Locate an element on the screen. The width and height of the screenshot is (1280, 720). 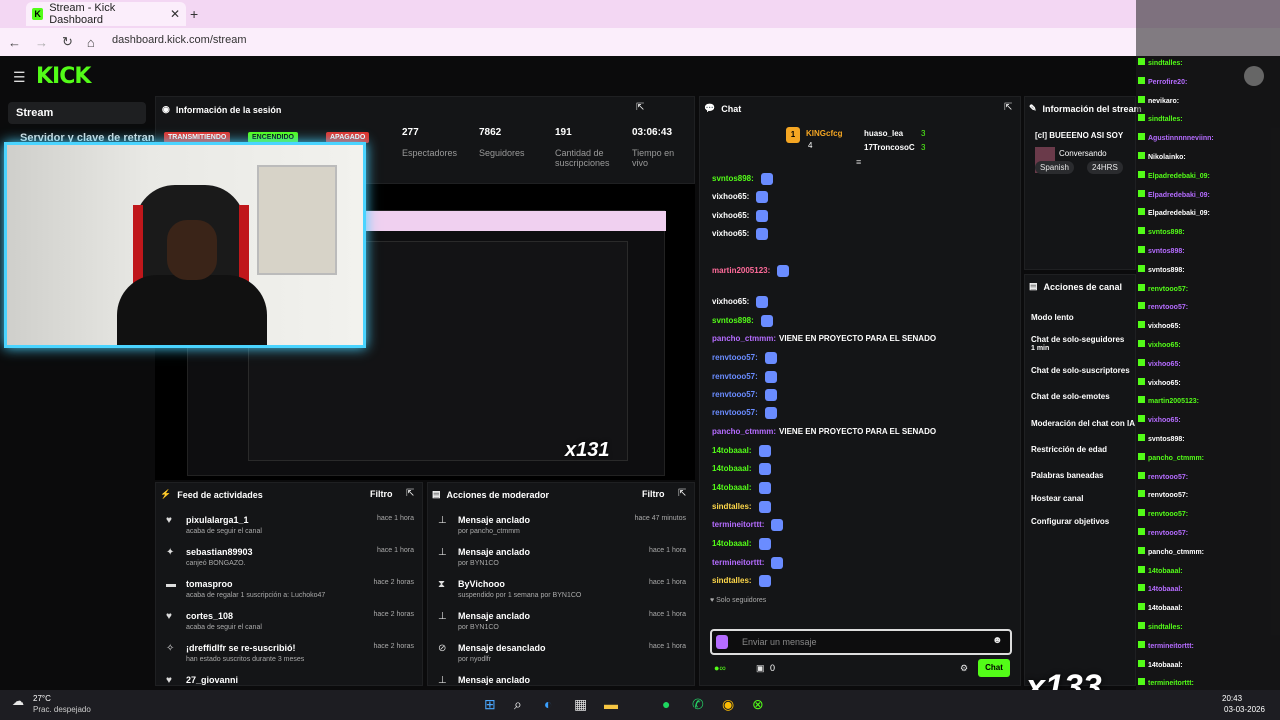
kick-logo: KICK is located at coordinates (63, 76).